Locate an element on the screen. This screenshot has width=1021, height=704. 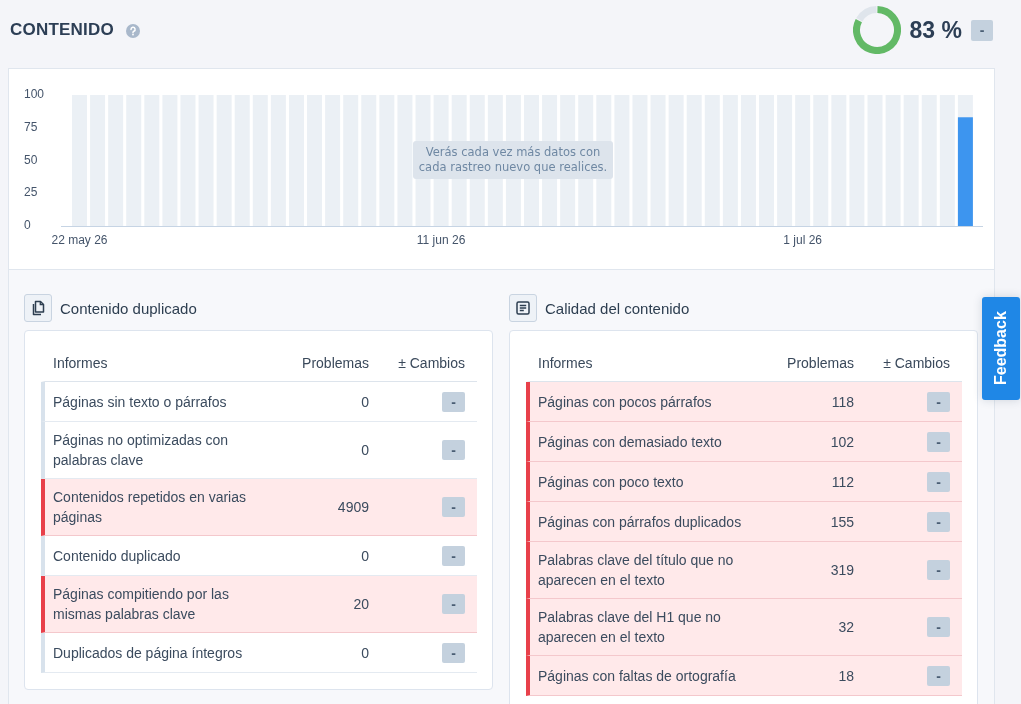
problem-count: 32 is located at coordinates (845, 627).